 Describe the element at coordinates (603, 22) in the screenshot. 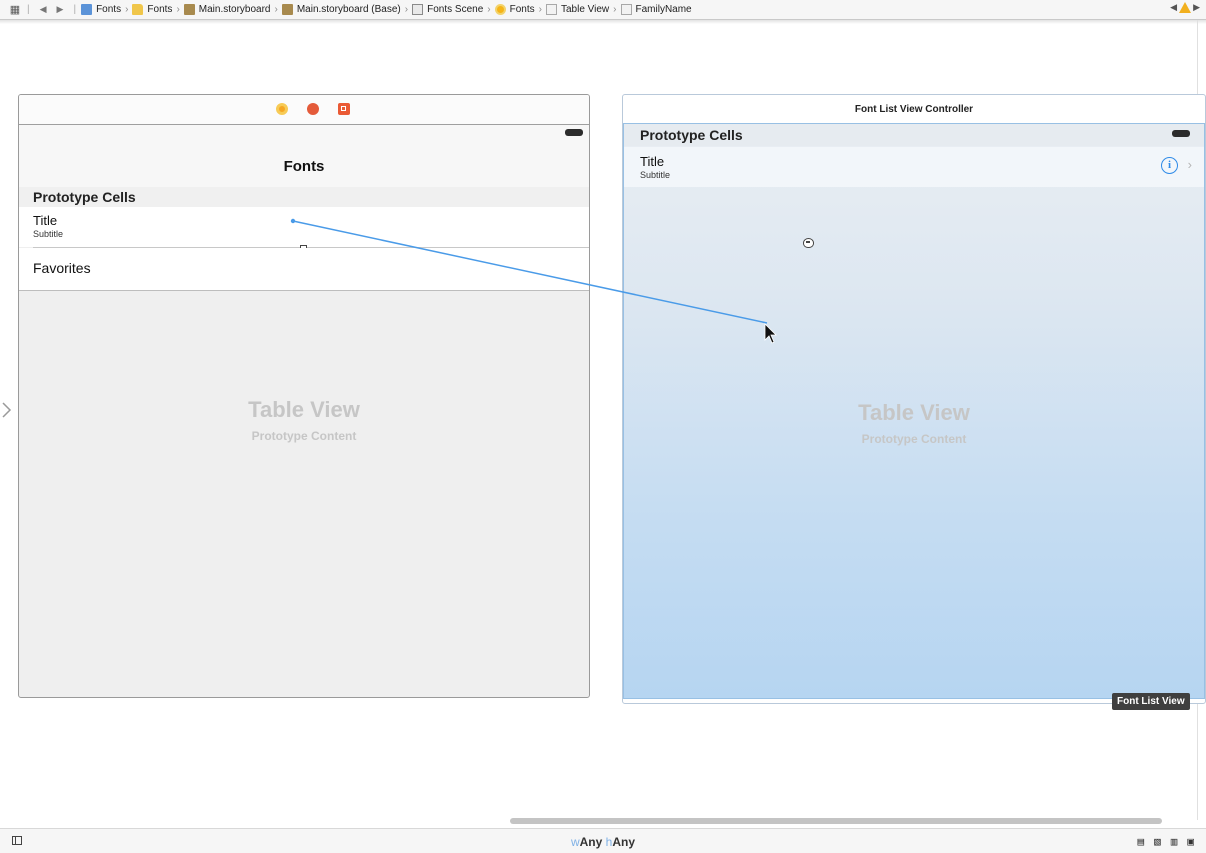

I see `toolbar-shadow` at that location.